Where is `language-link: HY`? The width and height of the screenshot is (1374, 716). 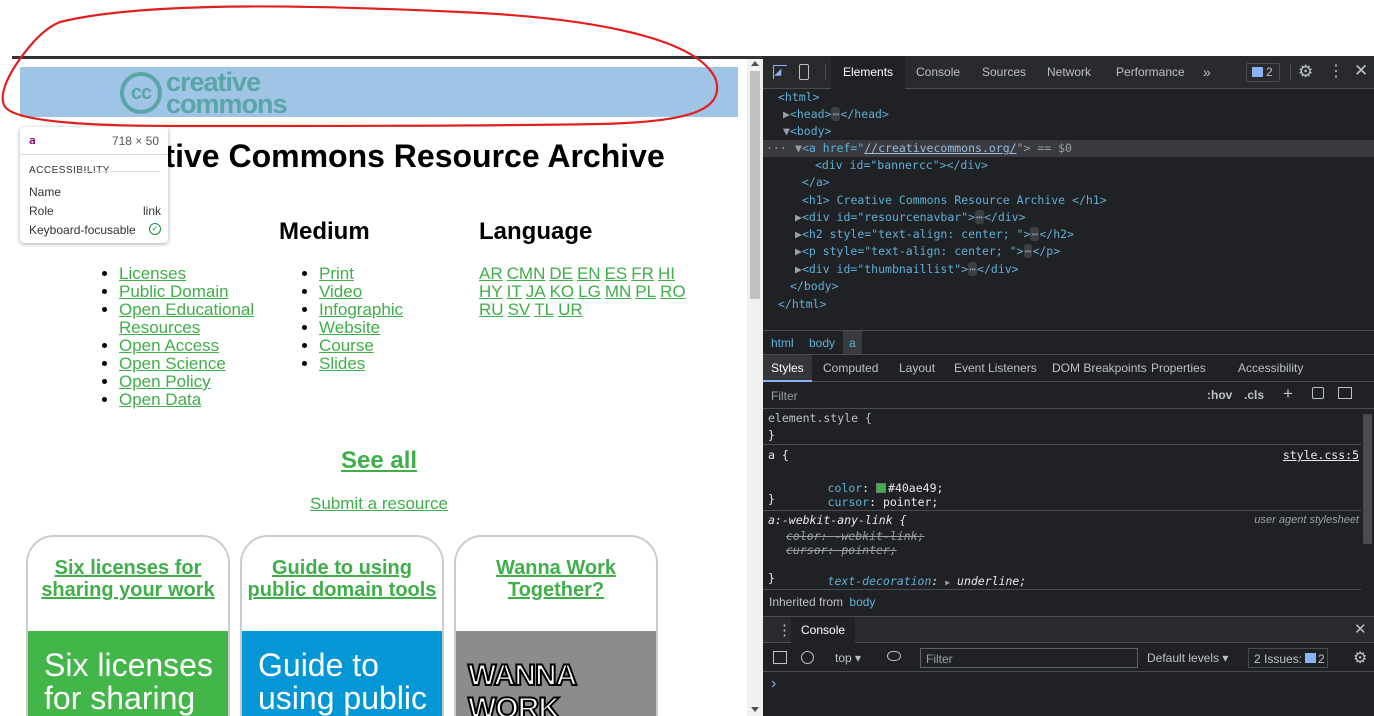 language-link: HY is located at coordinates (491, 291).